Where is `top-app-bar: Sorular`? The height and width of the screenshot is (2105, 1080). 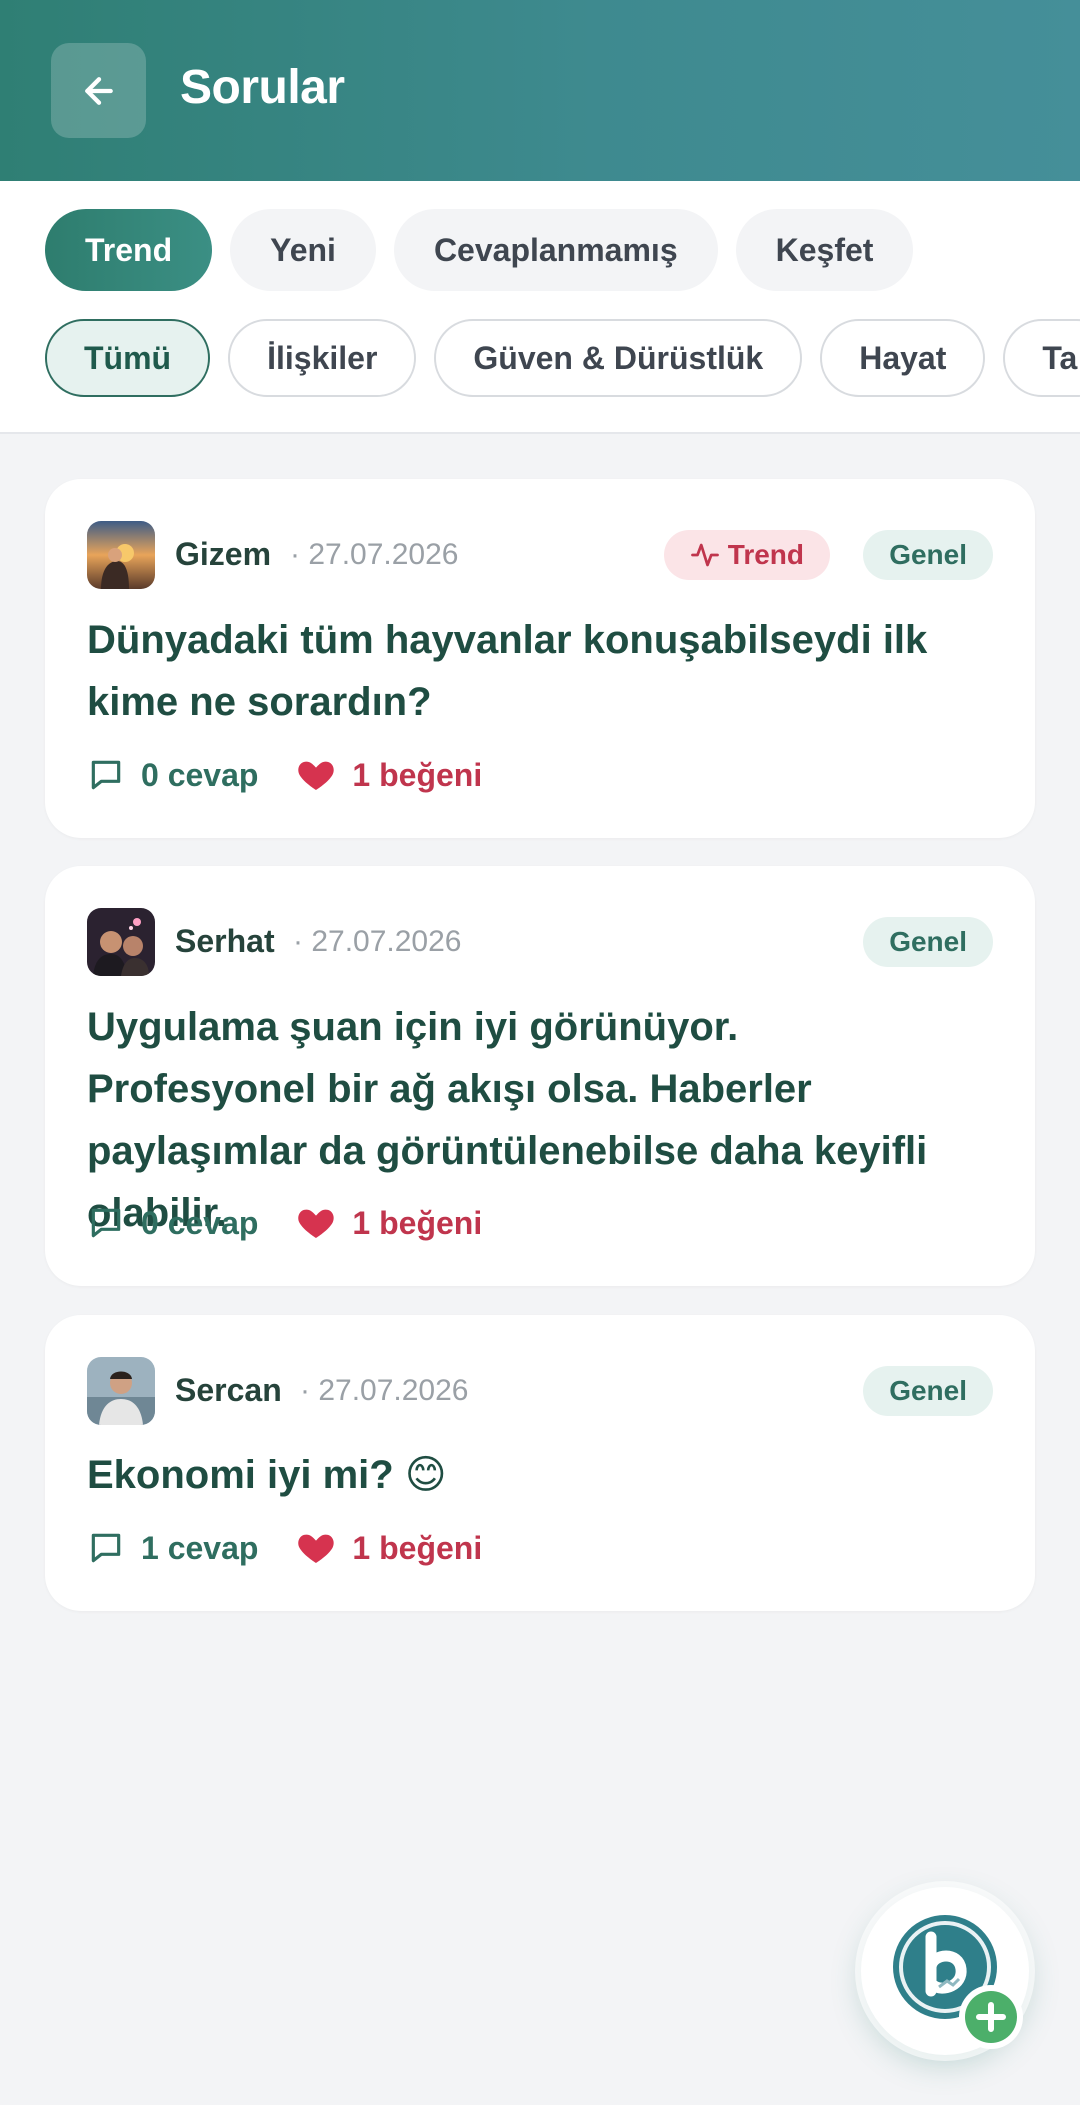 top-app-bar: Sorular is located at coordinates (540, 90).